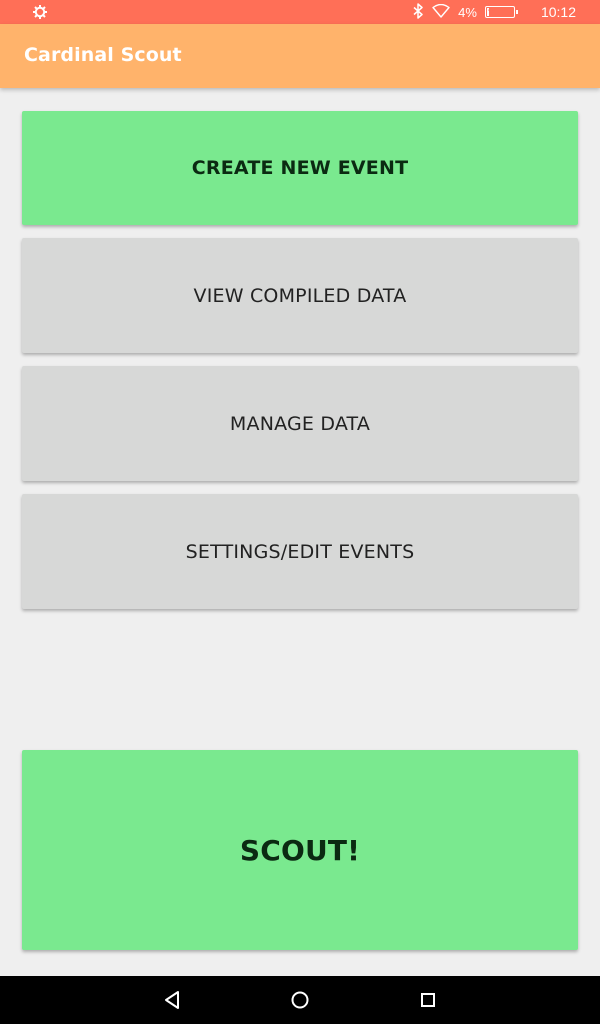 Image resolution: width=600 pixels, height=1024 pixels. I want to click on scout-label: SCOUT!, so click(300, 850).